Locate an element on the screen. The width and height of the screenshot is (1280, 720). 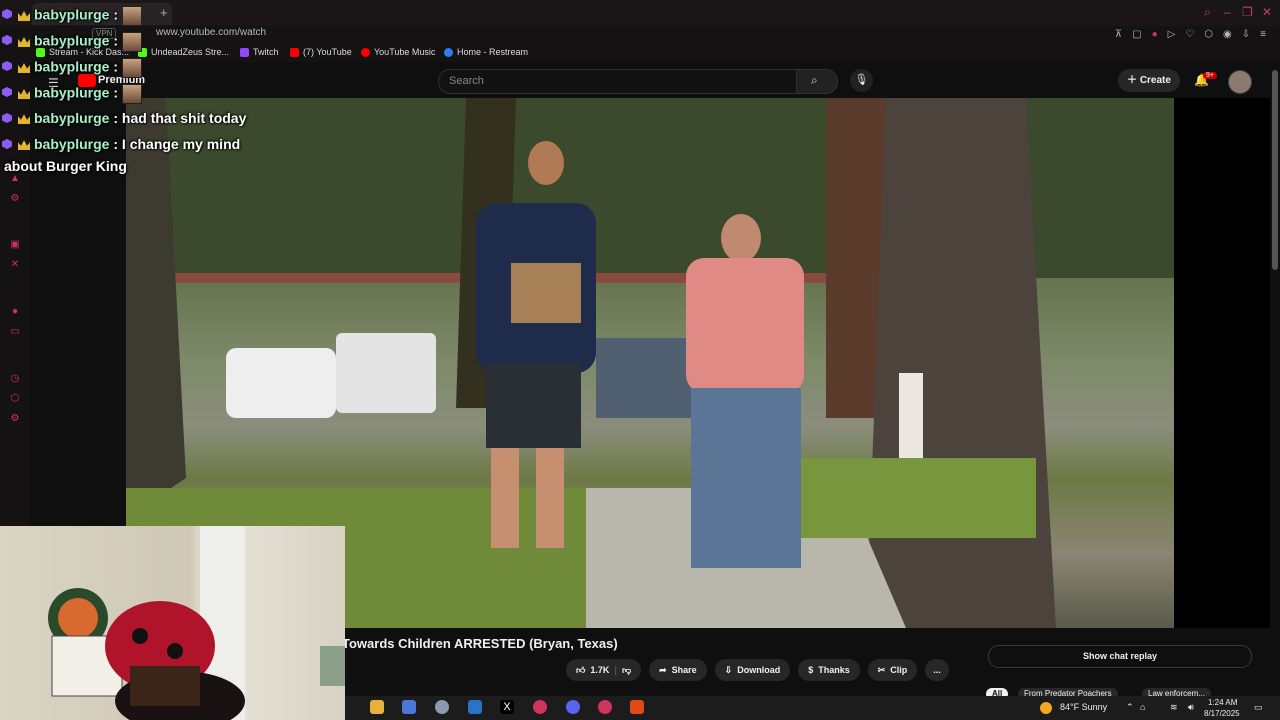
clock-date: 8/17/2025 is located at coordinates (1222, 713).